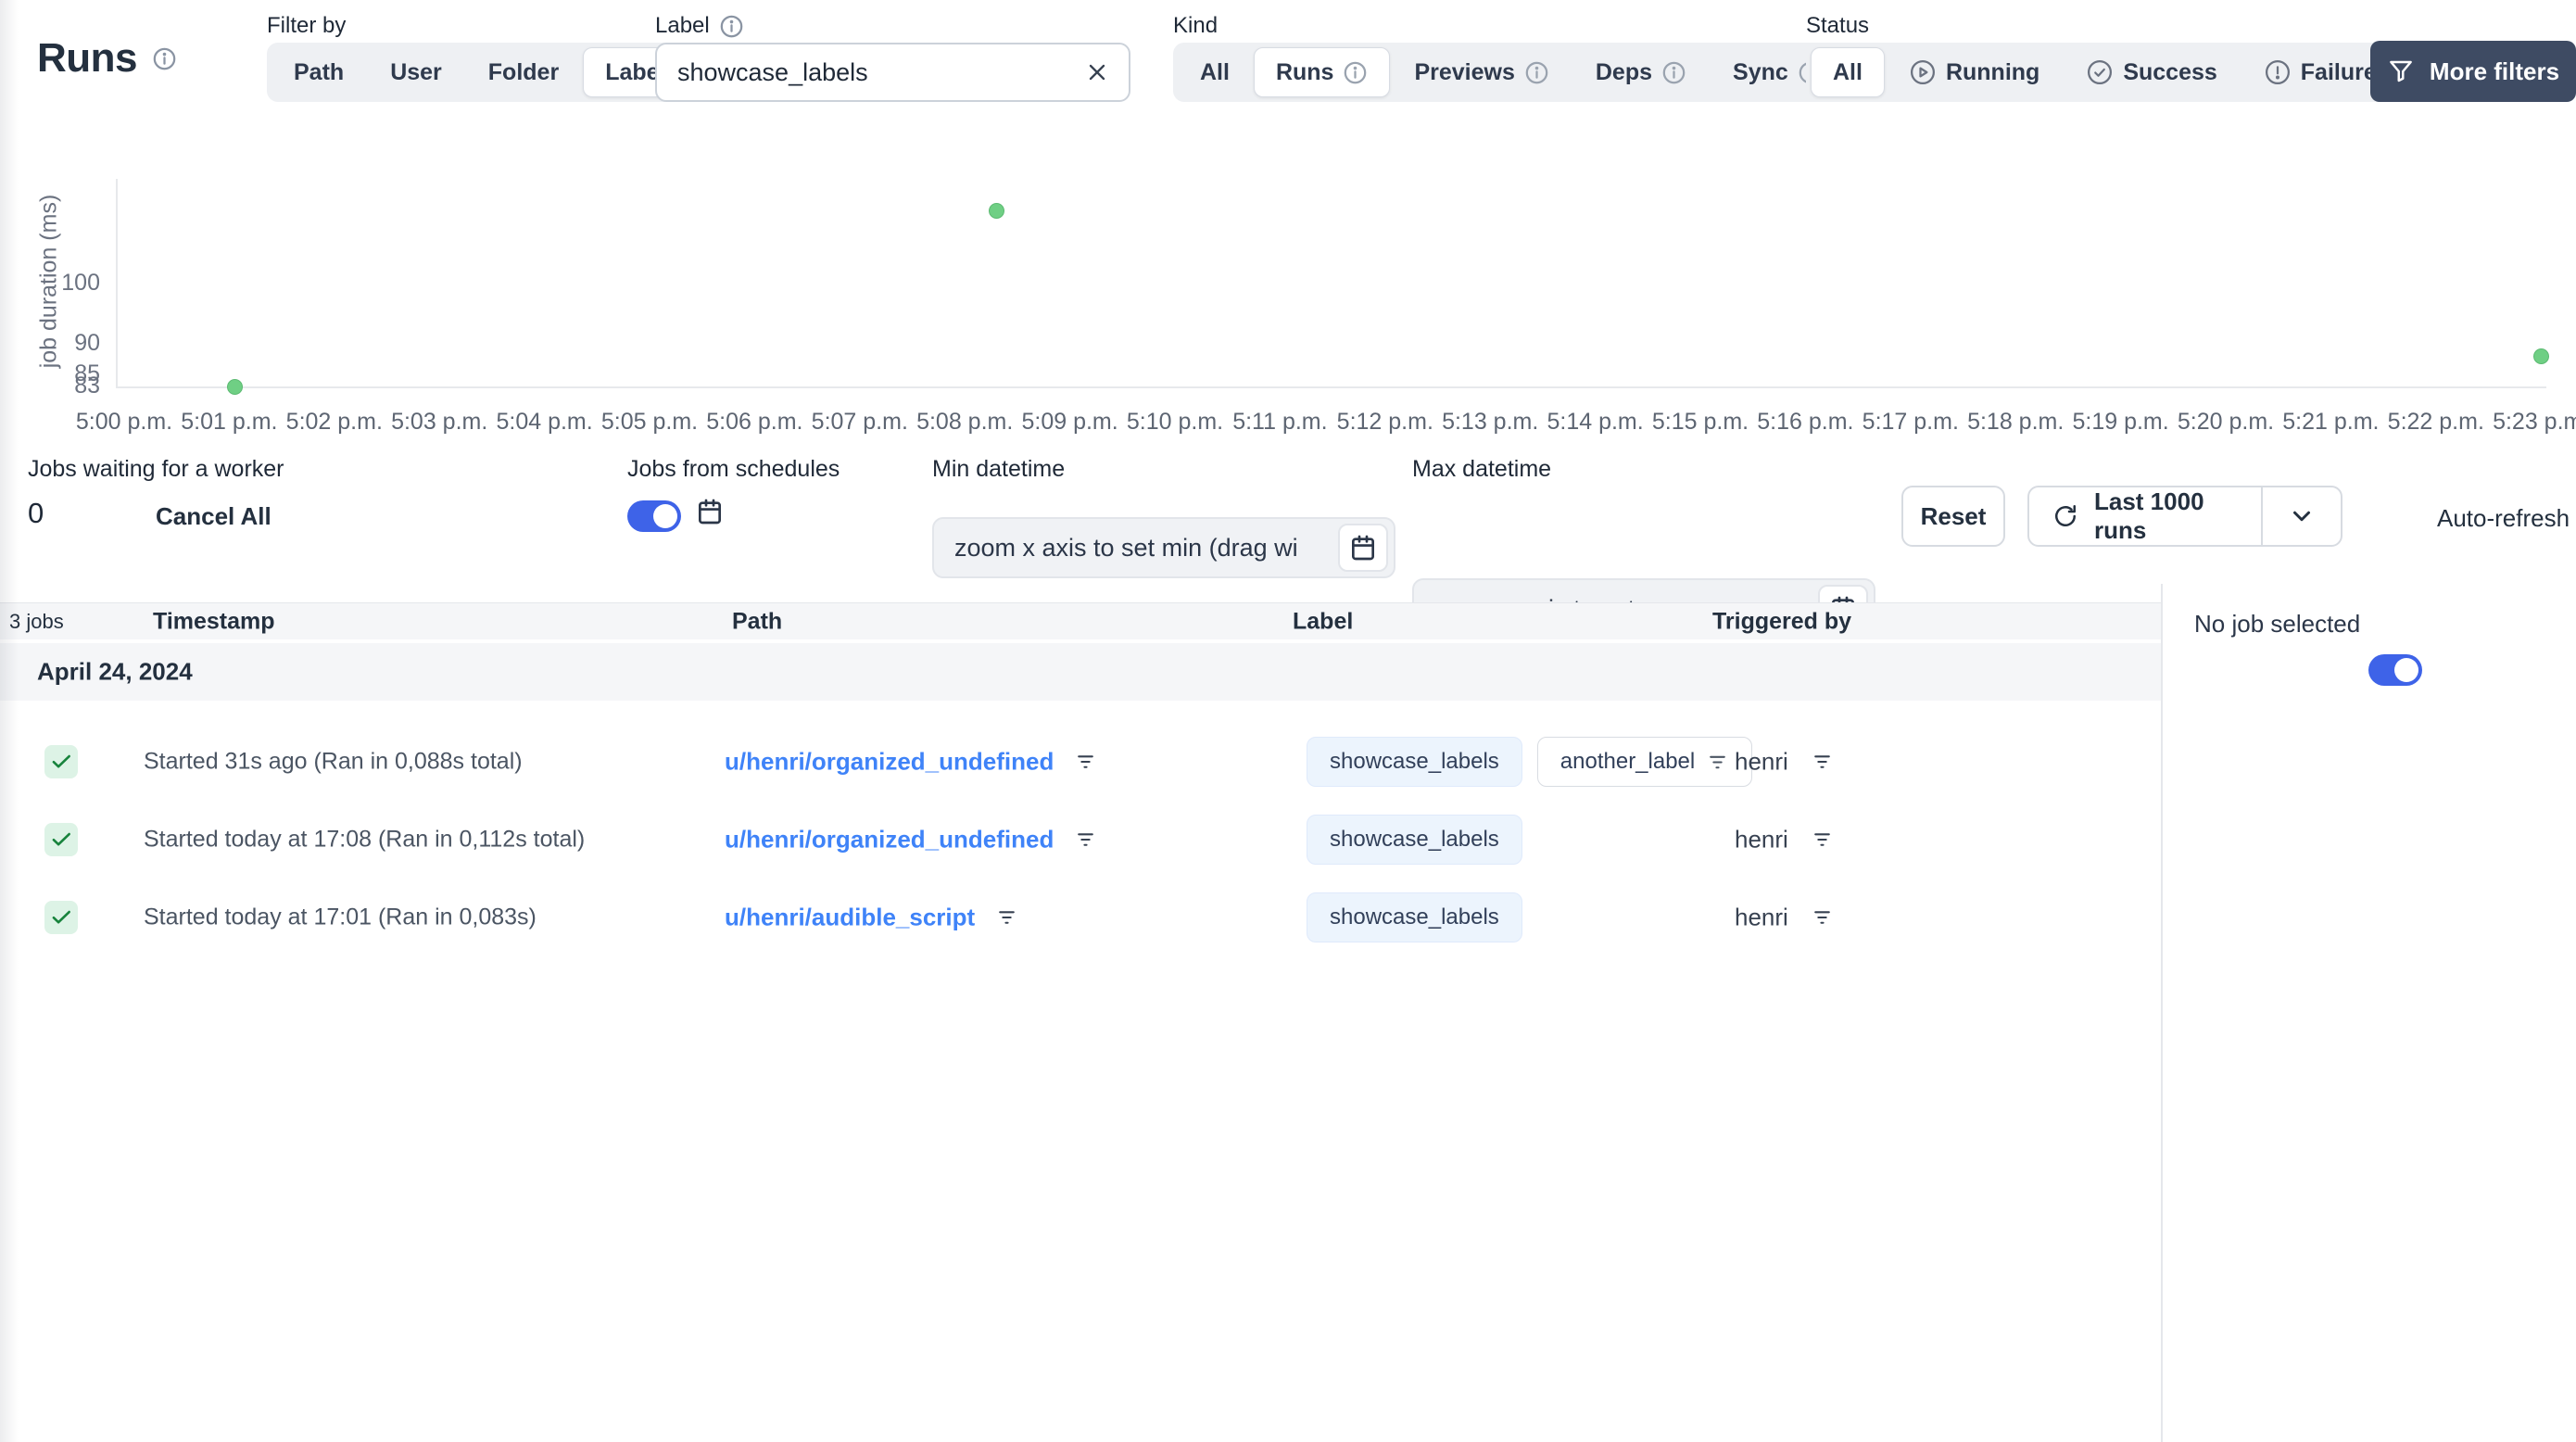  Describe the element at coordinates (61, 917) in the screenshot. I see `success-check-icon` at that location.